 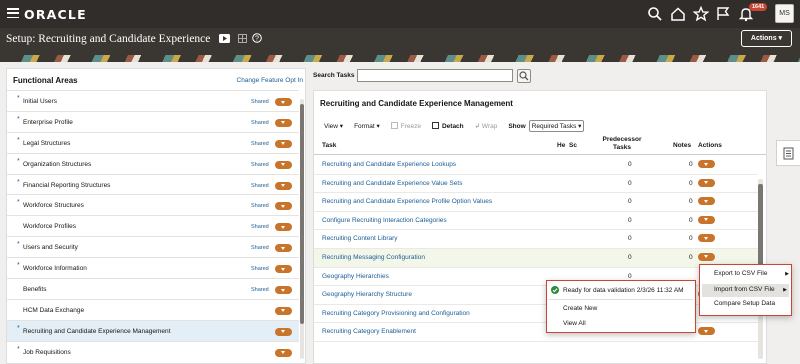 What do you see at coordinates (788, 153) in the screenshot?
I see `side-panel-toggle` at bounding box center [788, 153].